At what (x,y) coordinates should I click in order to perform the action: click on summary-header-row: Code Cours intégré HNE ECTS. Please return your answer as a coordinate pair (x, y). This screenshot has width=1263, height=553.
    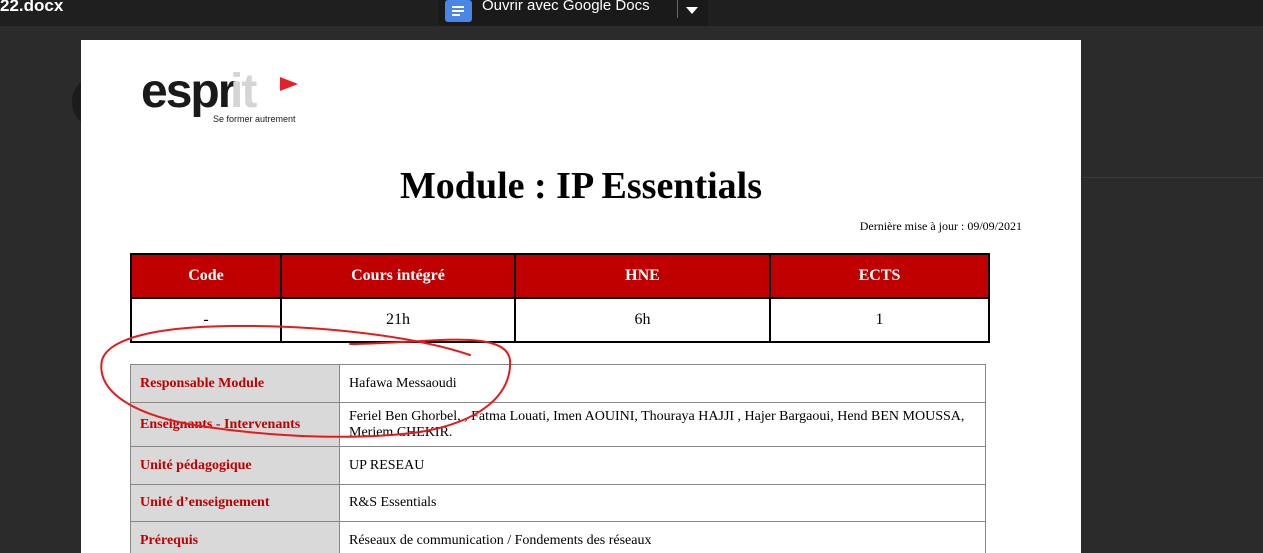
    Looking at the image, I should click on (560, 276).